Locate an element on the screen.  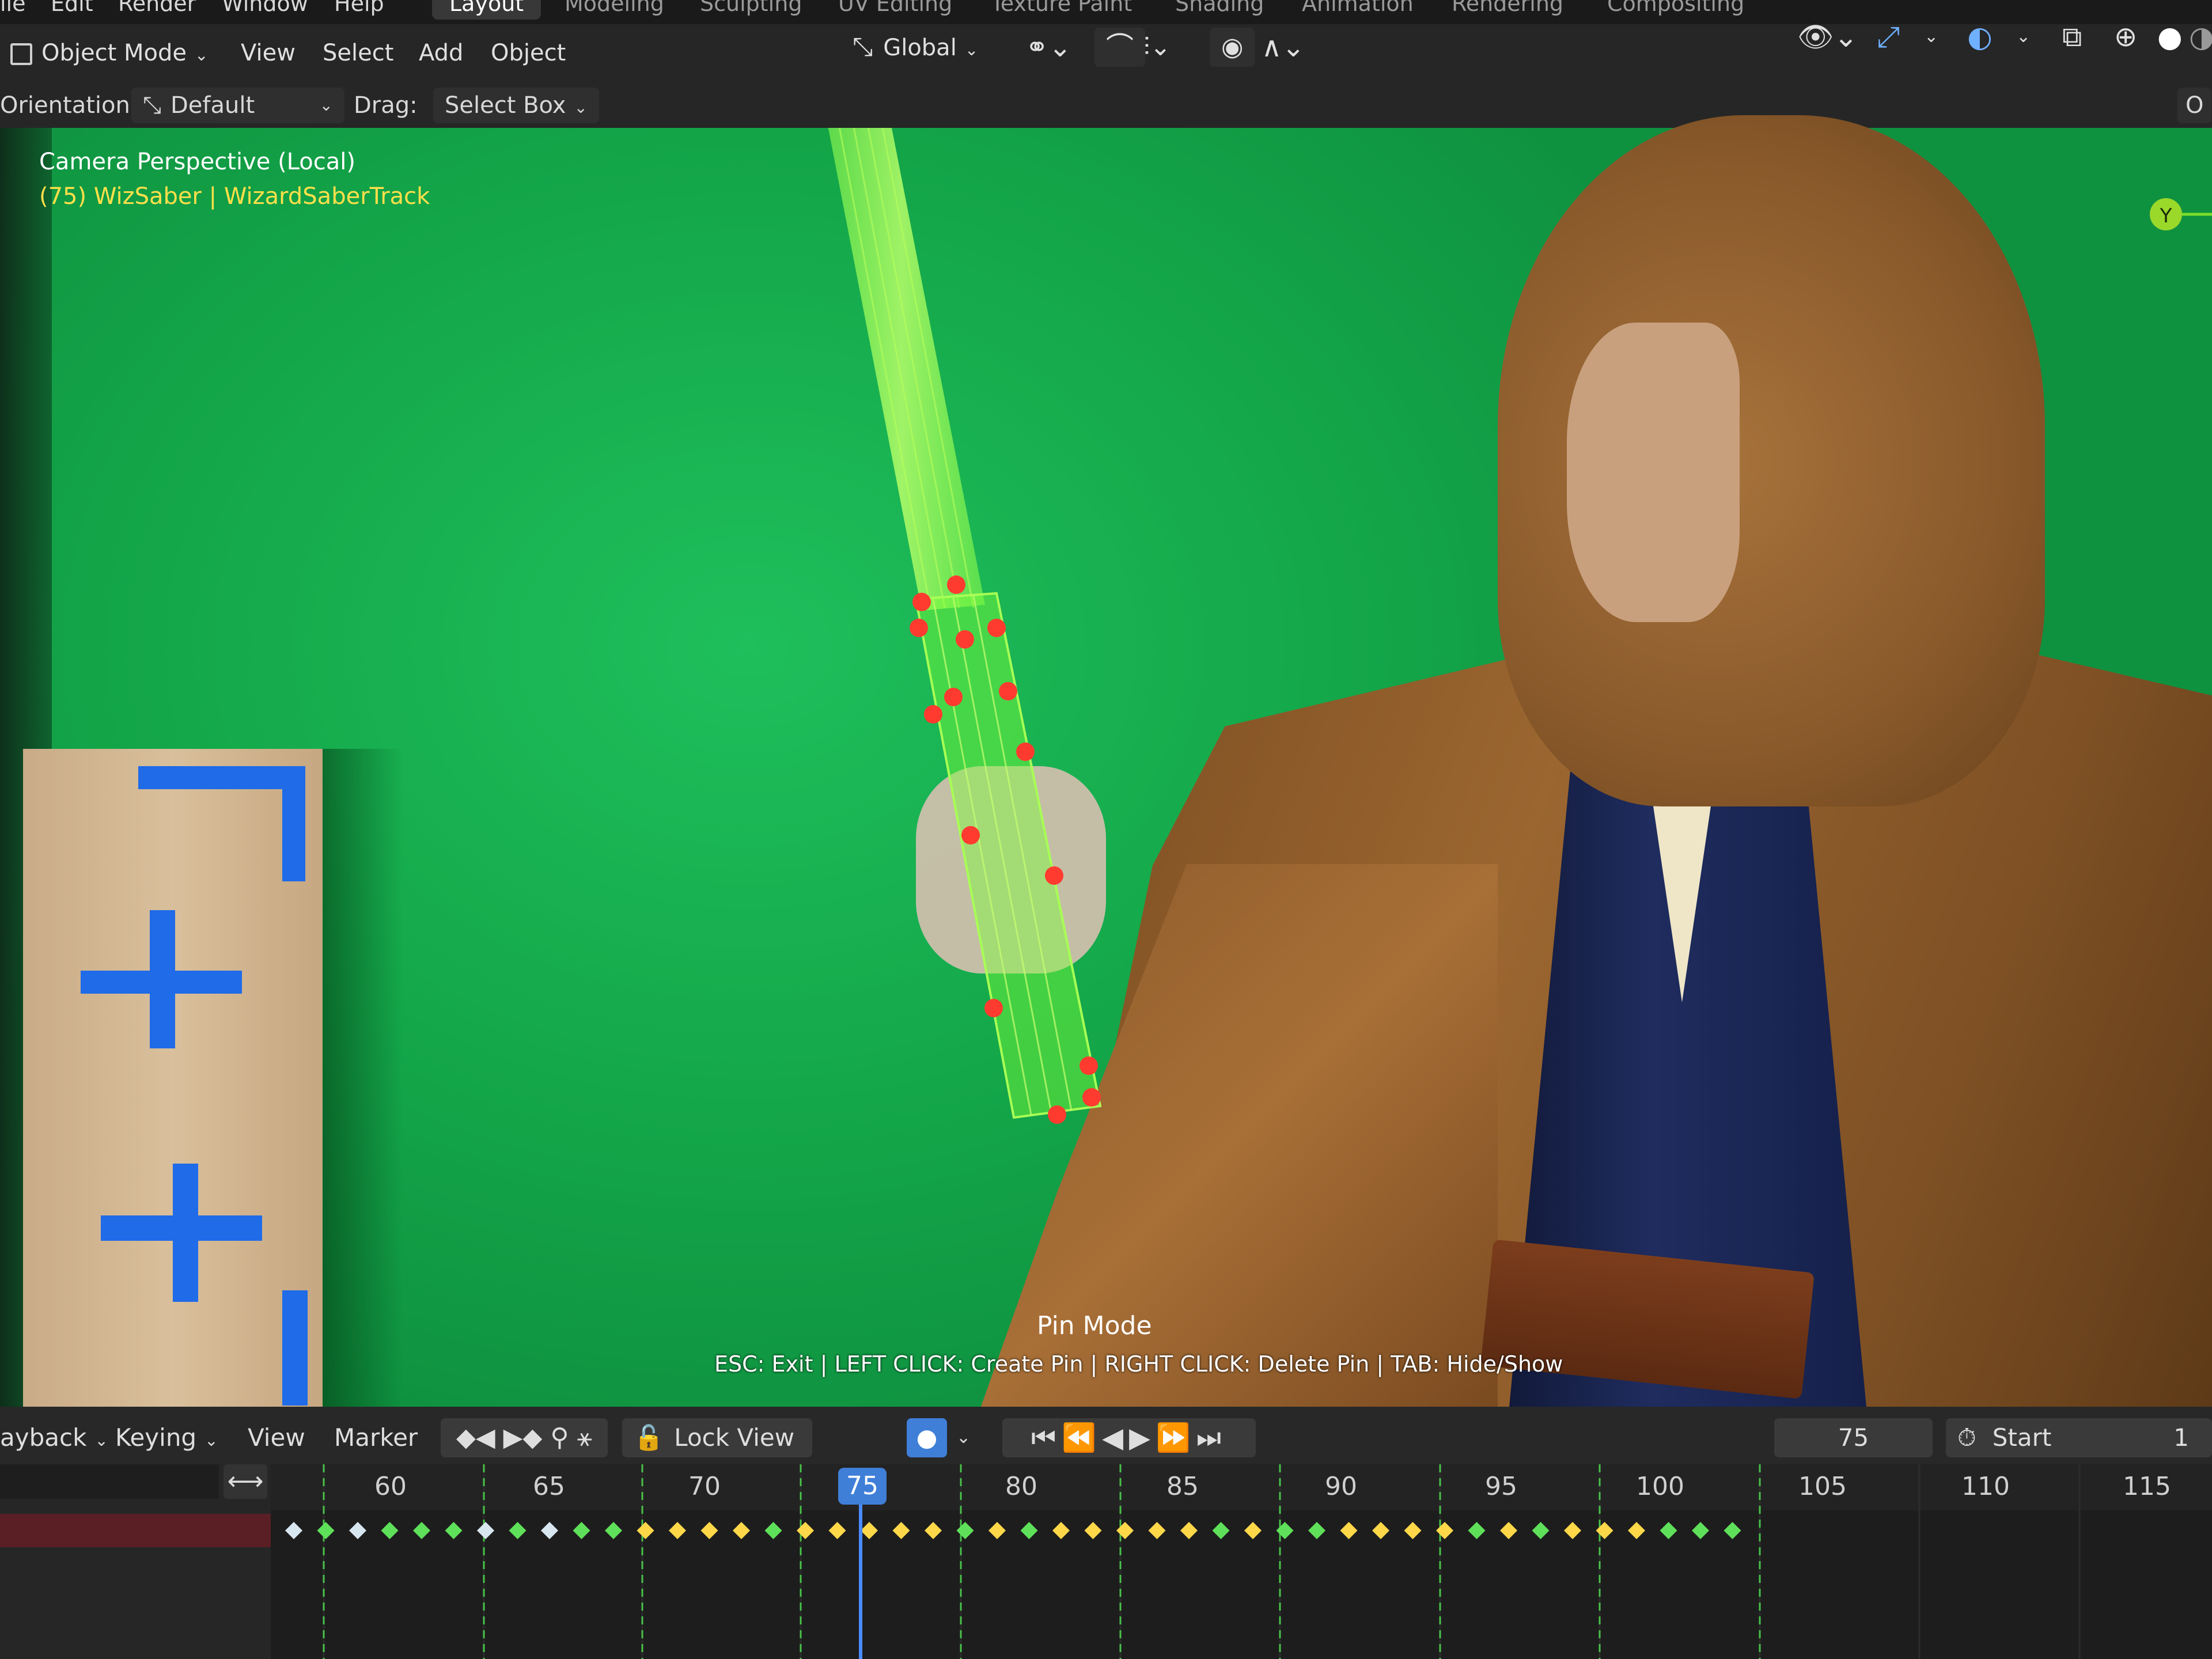
visibility-eye-icon: 👁⌄ is located at coordinates (1827, 36).